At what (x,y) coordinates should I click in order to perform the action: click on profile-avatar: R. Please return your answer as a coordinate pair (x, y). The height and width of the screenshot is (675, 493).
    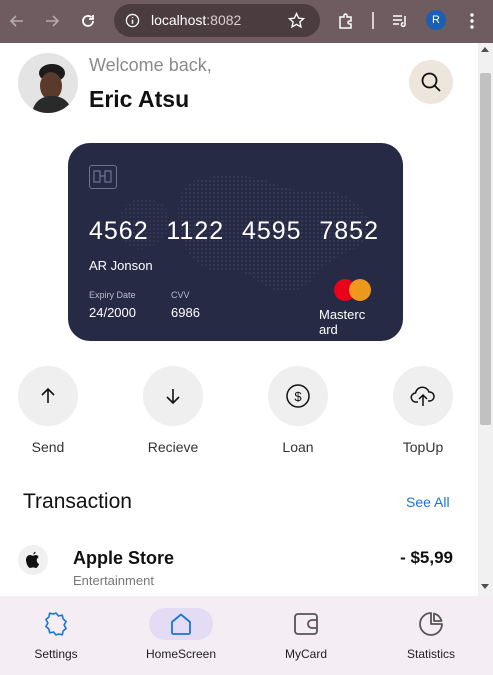
    Looking at the image, I should click on (436, 20).